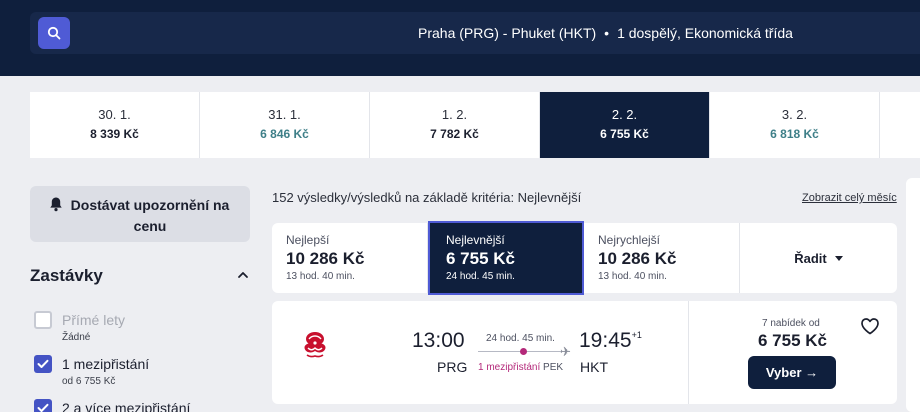  What do you see at coordinates (849, 198) in the screenshot?
I see `show-month-link: Zobrazit celý měsíc` at bounding box center [849, 198].